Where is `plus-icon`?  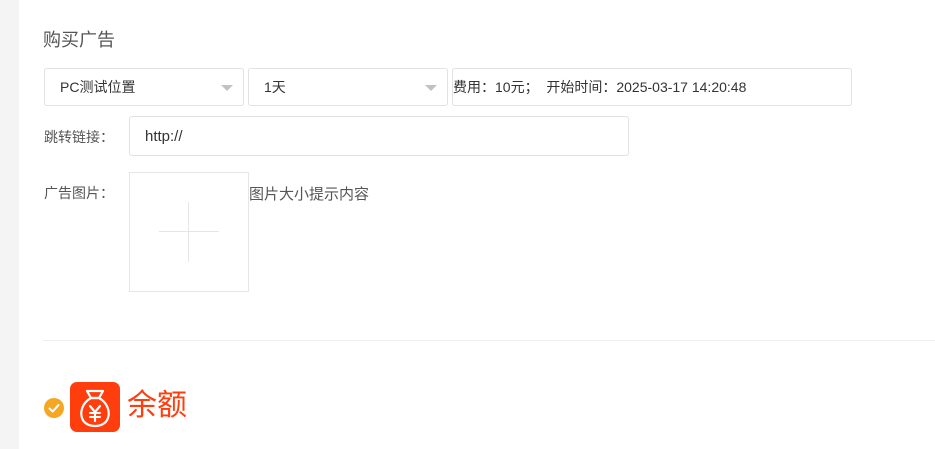
plus-icon is located at coordinates (189, 231).